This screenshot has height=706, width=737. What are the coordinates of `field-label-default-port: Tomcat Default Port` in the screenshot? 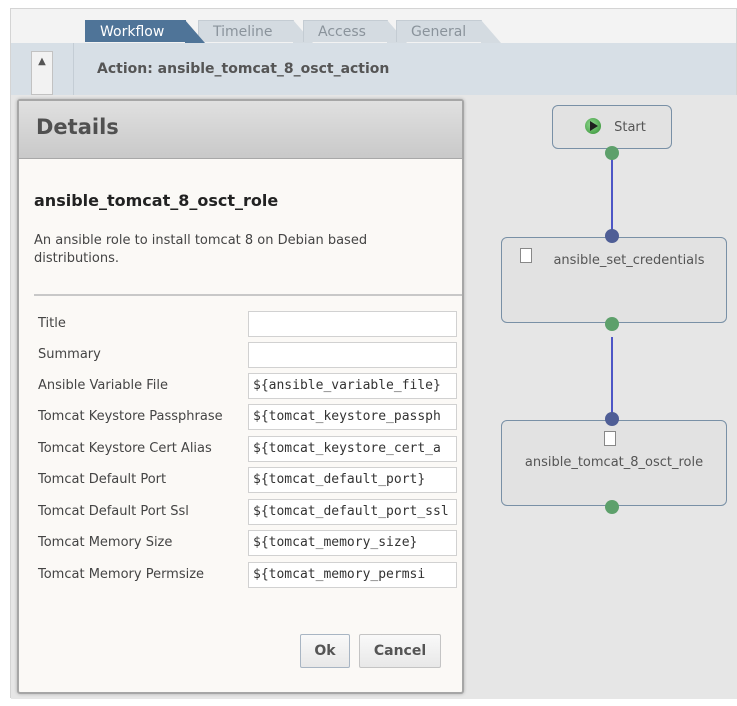 It's located at (102, 479).